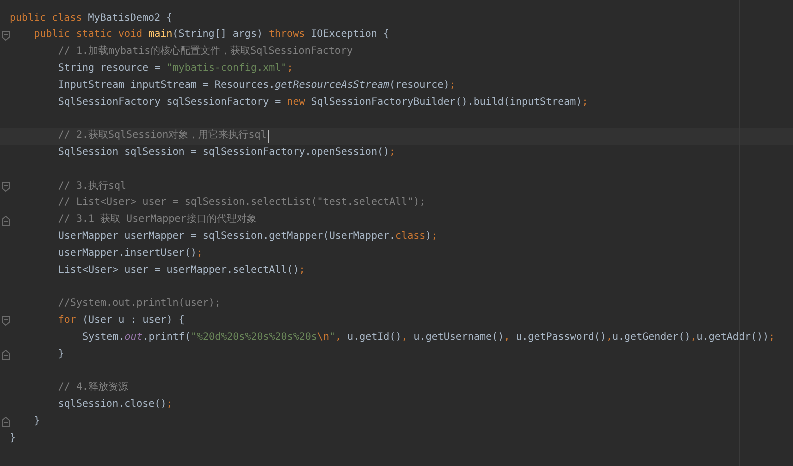 Image resolution: width=793 pixels, height=466 pixels. What do you see at coordinates (268, 137) in the screenshot?
I see `text-cursor` at bounding box center [268, 137].